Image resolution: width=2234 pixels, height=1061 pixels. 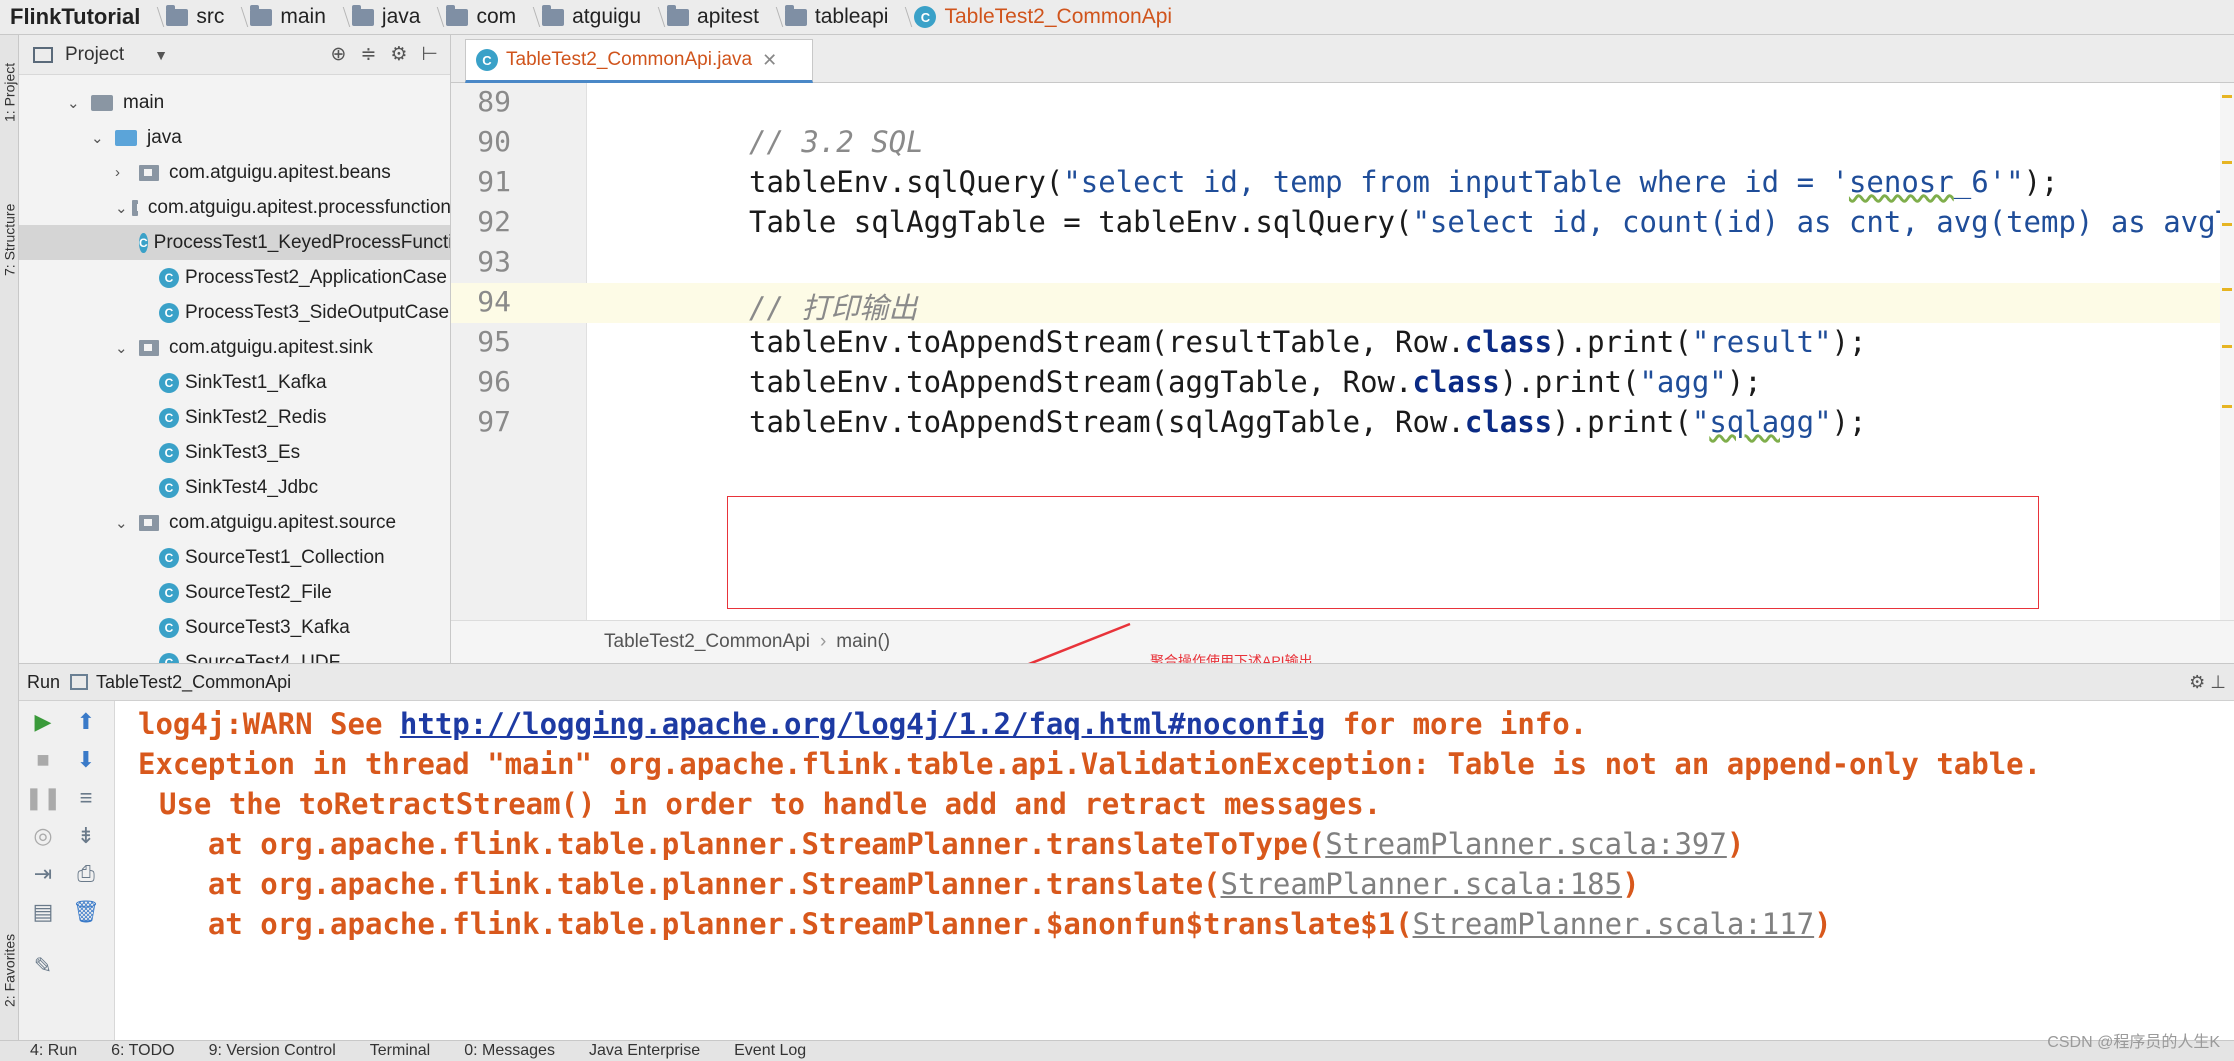 I want to click on breadcrumb-item: FlinkTutorial, so click(x=75, y=17).